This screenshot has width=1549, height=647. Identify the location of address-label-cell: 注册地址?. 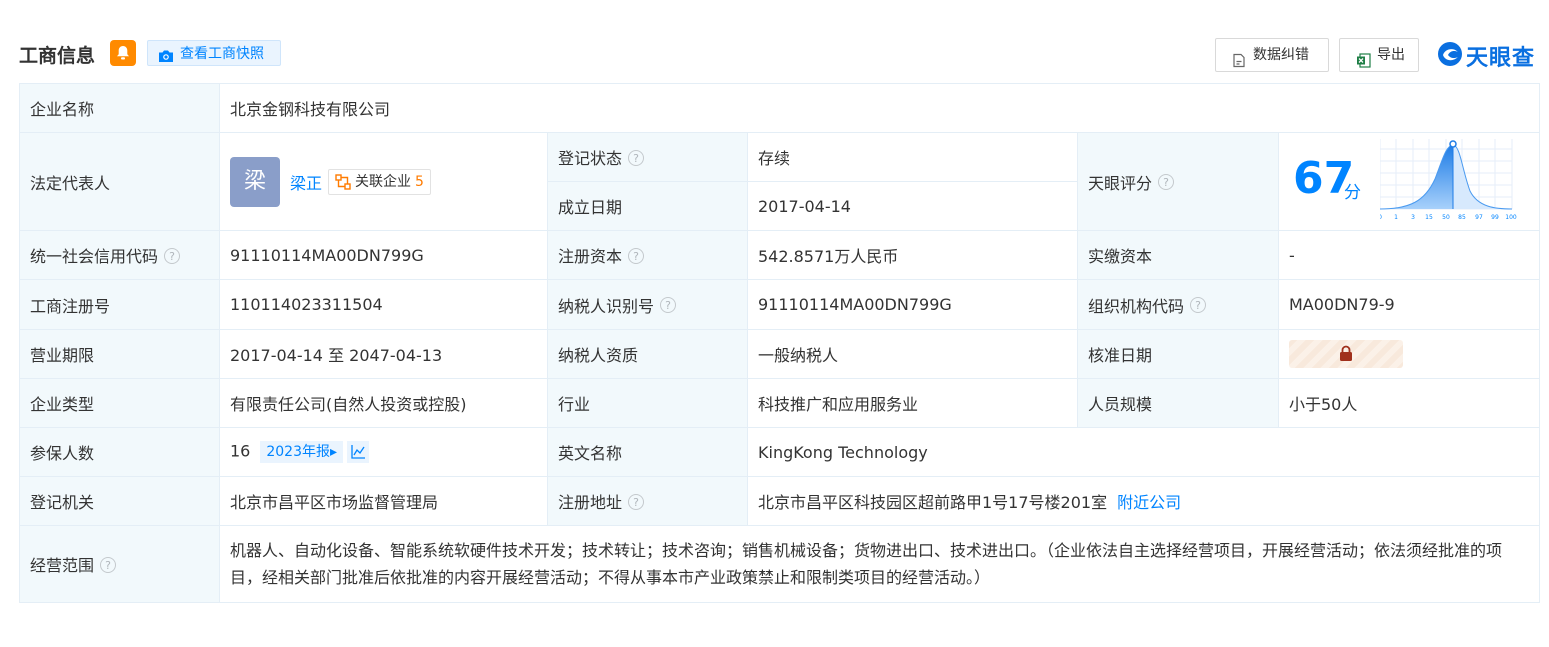
(647, 501).